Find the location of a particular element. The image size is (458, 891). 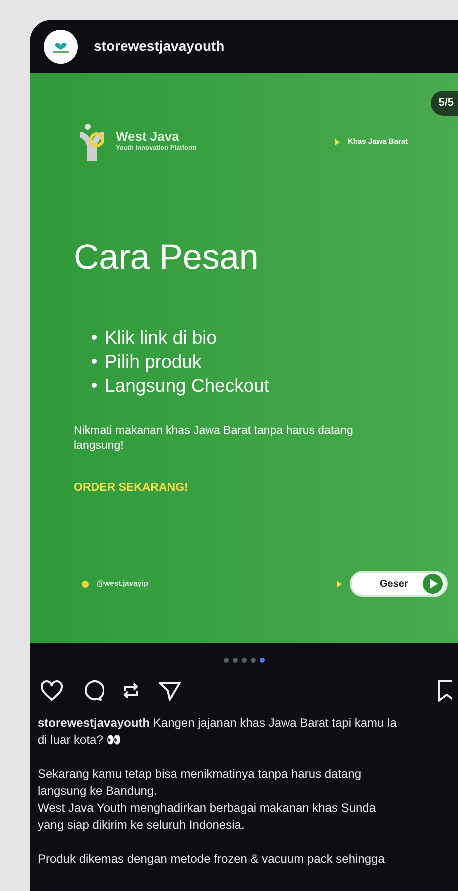

caption-text: Produk dikemas dengan metode frozen & vacuum pack sehingga is located at coordinates (212, 859).